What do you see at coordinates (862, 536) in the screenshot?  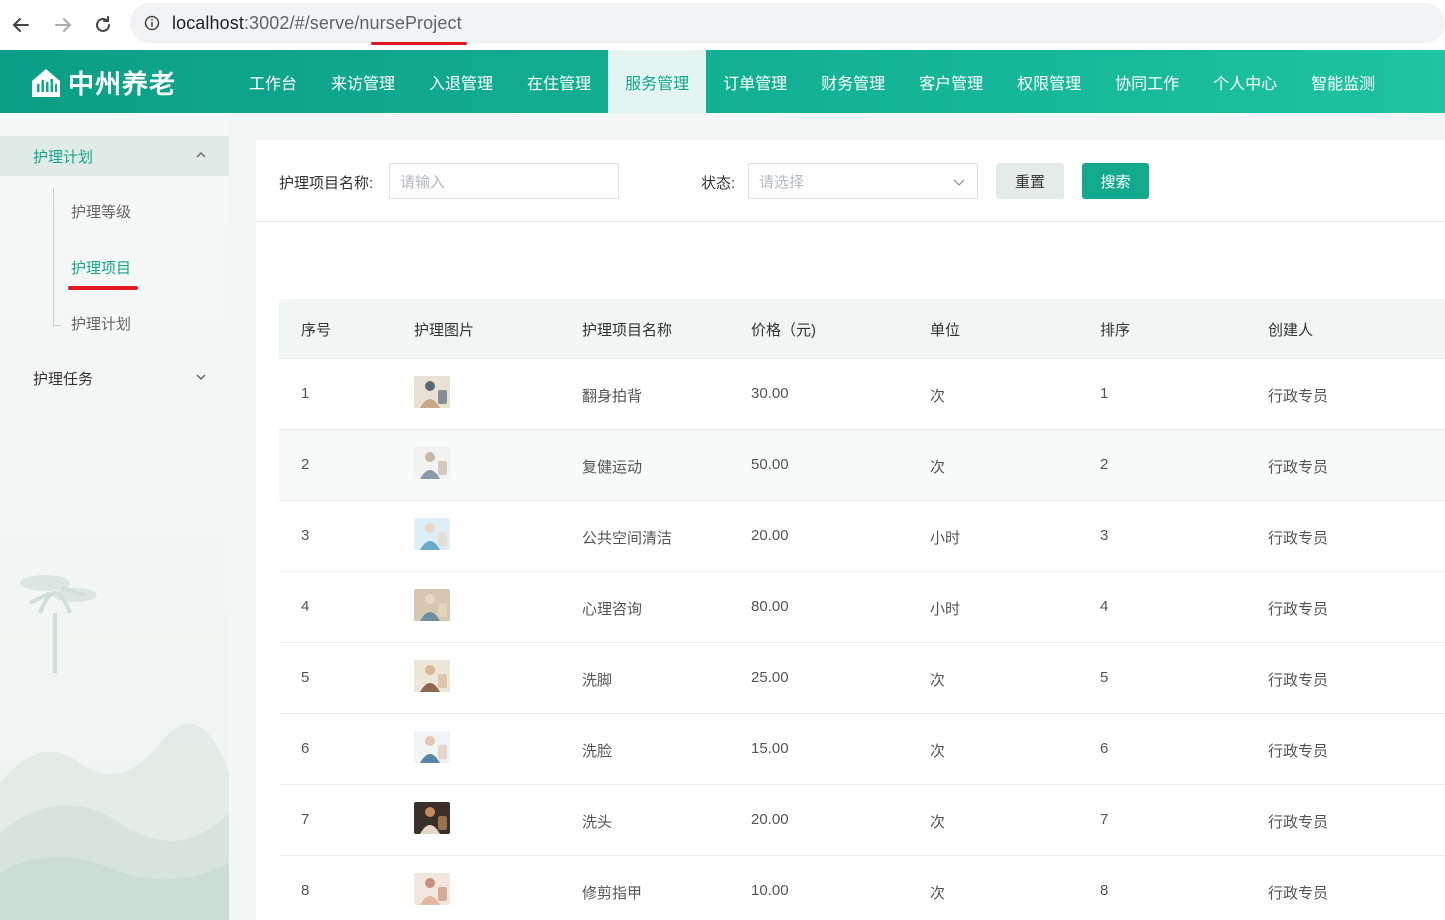 I see `table-row: 3 公共空间清洁 20.00 小时 3 行政专员` at bounding box center [862, 536].